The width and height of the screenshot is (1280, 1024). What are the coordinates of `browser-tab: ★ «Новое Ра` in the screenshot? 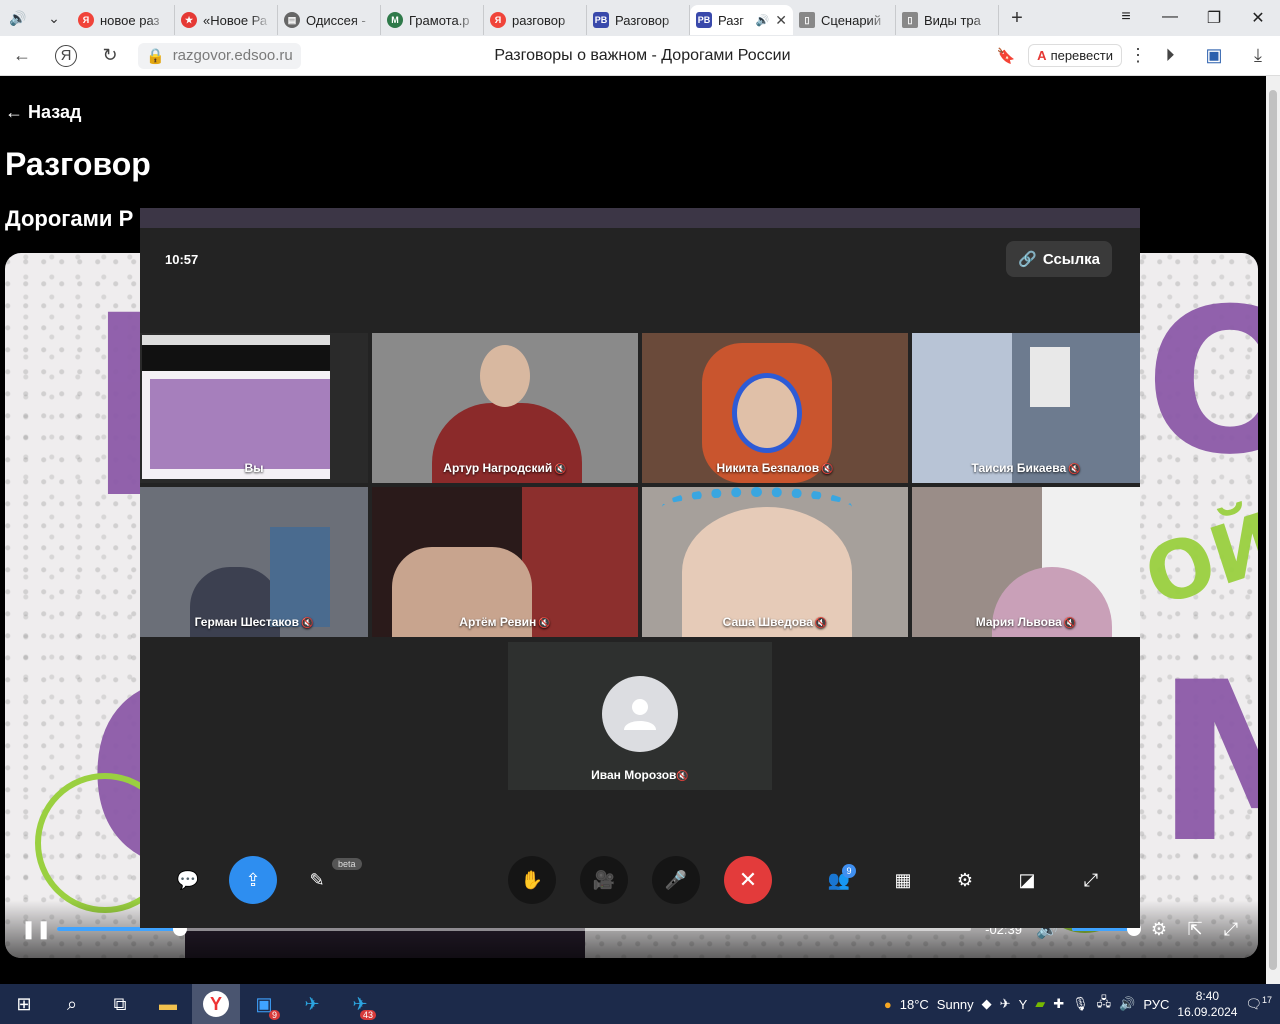 It's located at (226, 20).